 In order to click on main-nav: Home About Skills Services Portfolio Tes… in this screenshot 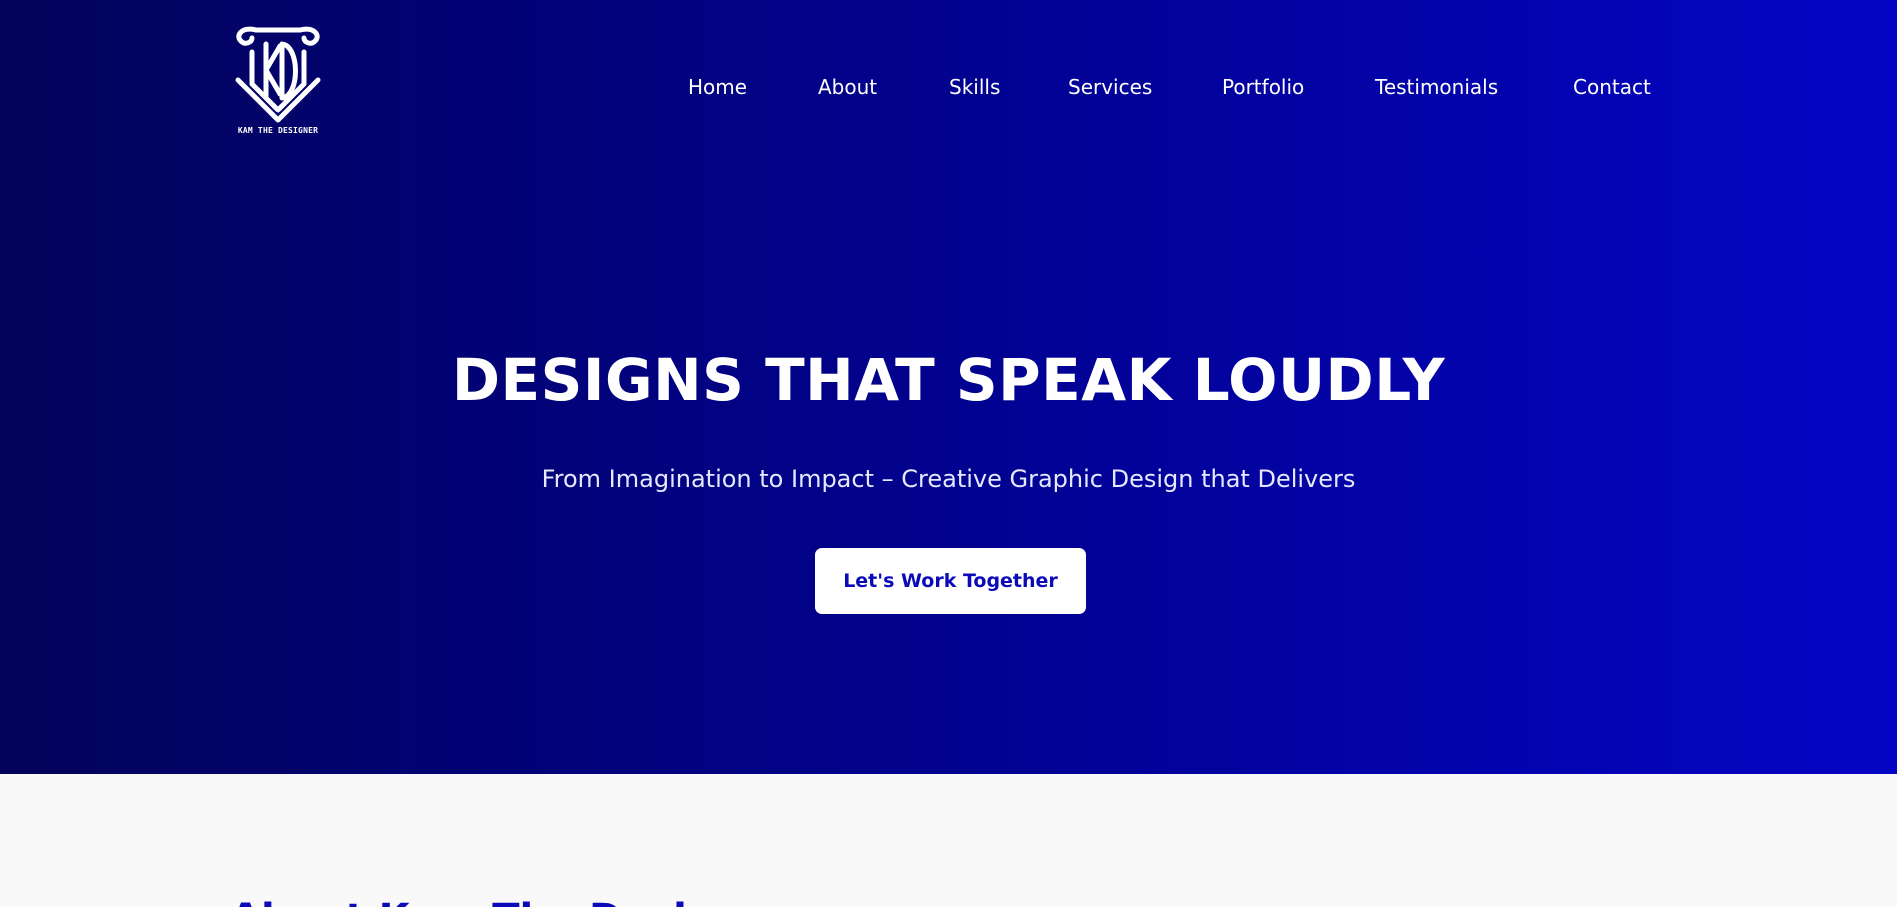, I will do `click(948, 87)`.